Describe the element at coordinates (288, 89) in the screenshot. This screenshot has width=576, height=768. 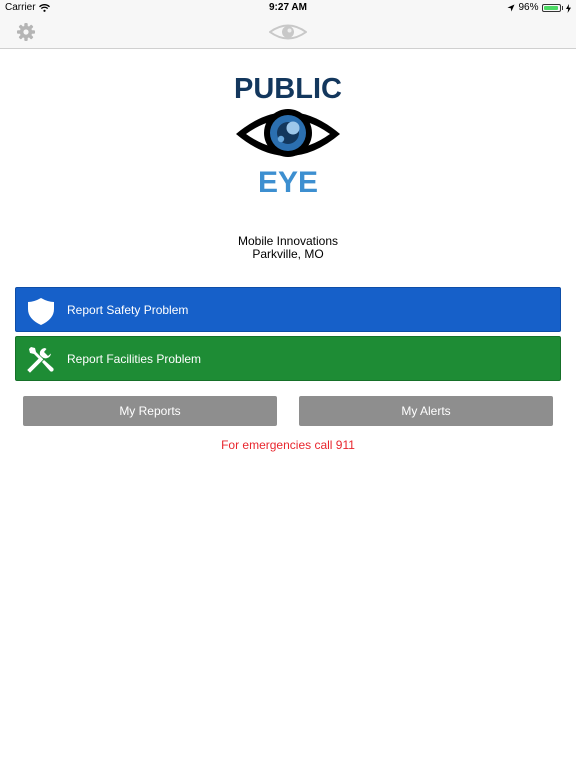
I see `logo-word-public: PUBLIC` at that location.